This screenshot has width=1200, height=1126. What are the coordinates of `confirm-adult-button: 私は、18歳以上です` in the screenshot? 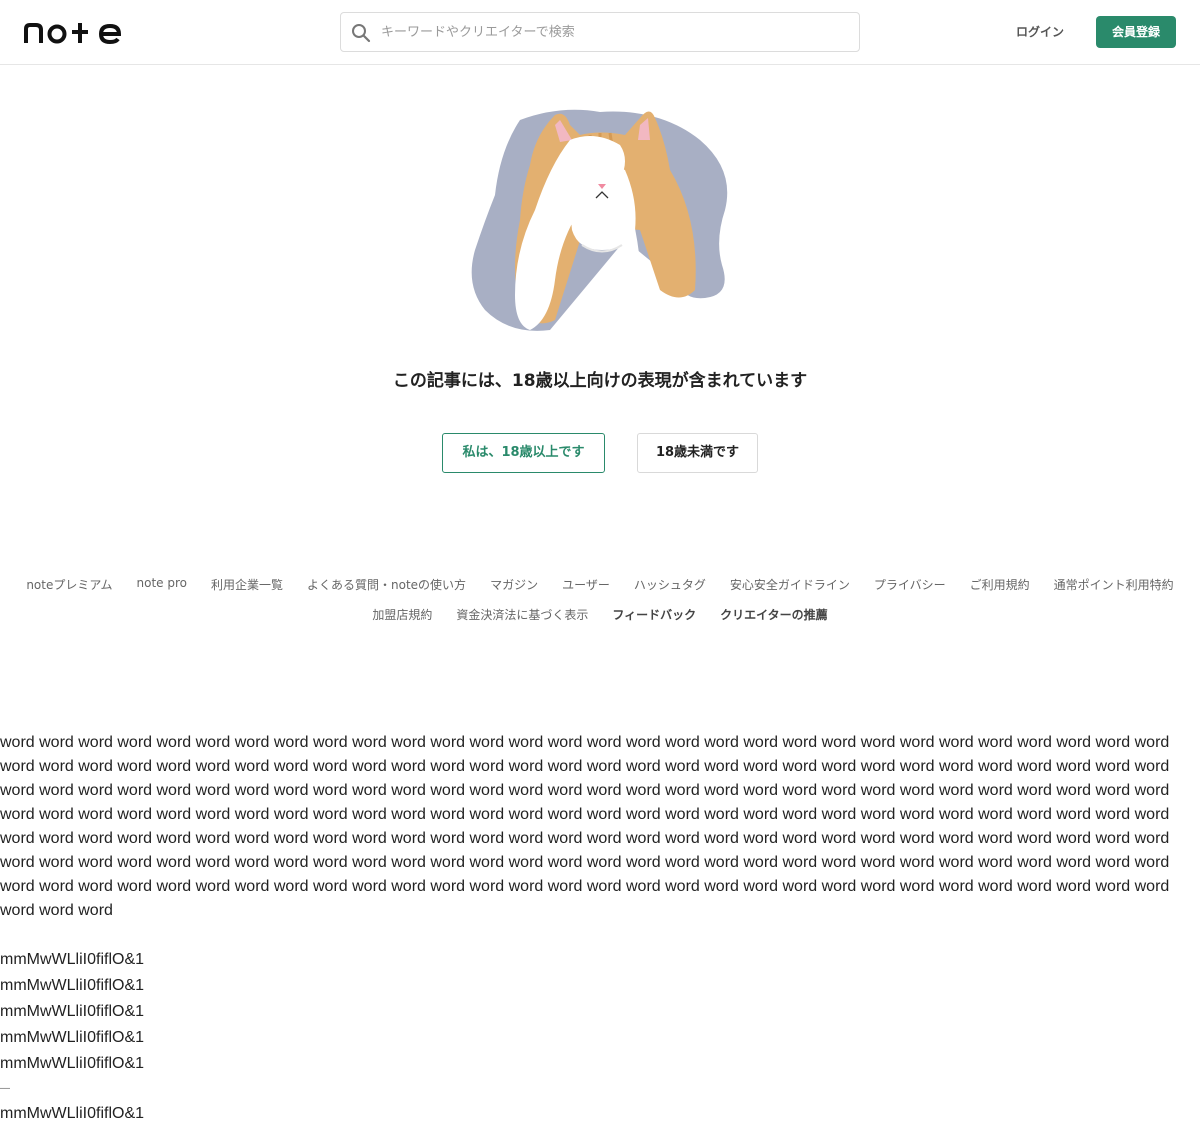 It's located at (523, 453).